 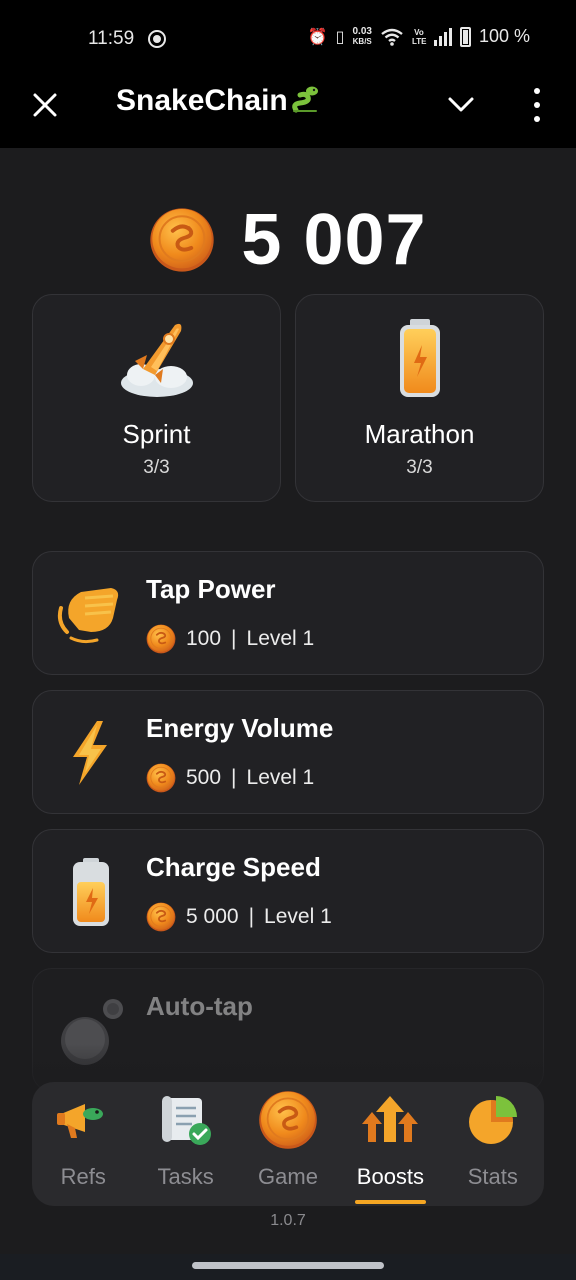 What do you see at coordinates (288, 39) in the screenshot?
I see `status-bar: 11:59 ⏰ ▯ 0.03 KB/S Vo LTE 100 %` at bounding box center [288, 39].